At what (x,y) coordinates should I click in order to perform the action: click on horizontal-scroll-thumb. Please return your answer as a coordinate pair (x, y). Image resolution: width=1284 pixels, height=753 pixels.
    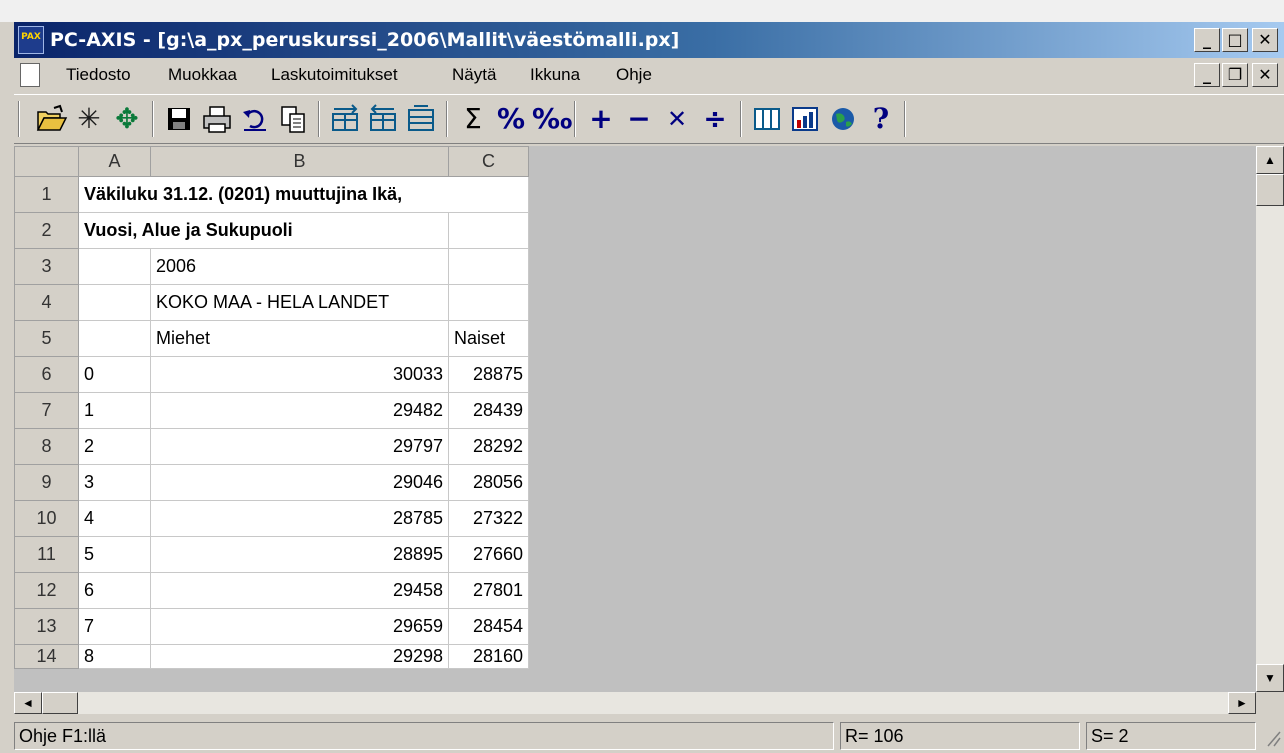
    Looking at the image, I should click on (60, 703).